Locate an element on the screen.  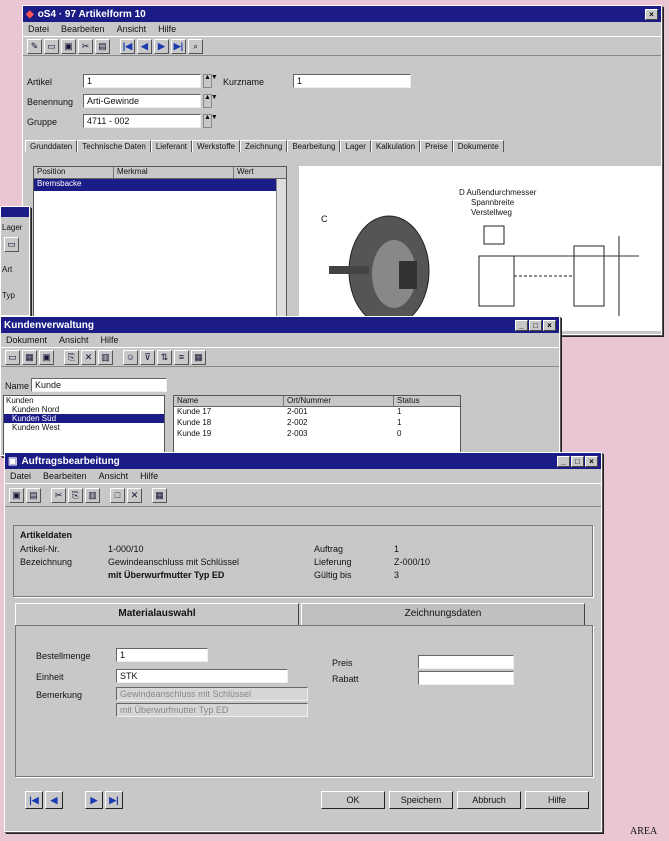
open-icon: ▭ is located at coordinates (51, 46).